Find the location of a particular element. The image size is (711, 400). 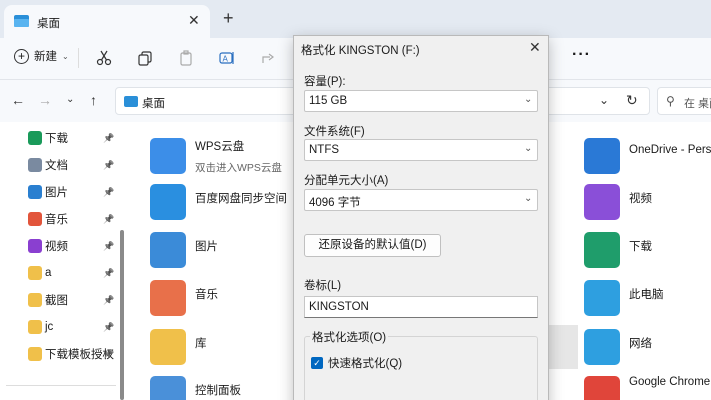

file-item-name: WPS云盘 is located at coordinates (220, 147).